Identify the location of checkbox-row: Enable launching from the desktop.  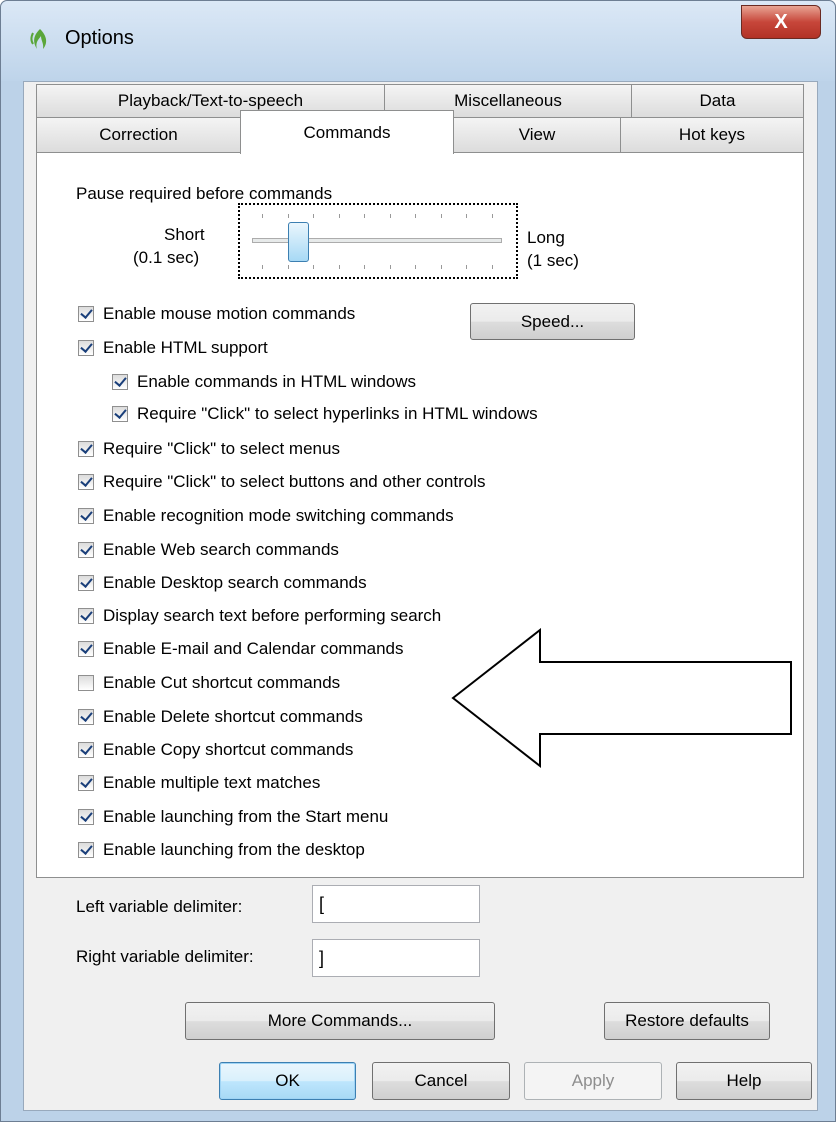
(221, 850).